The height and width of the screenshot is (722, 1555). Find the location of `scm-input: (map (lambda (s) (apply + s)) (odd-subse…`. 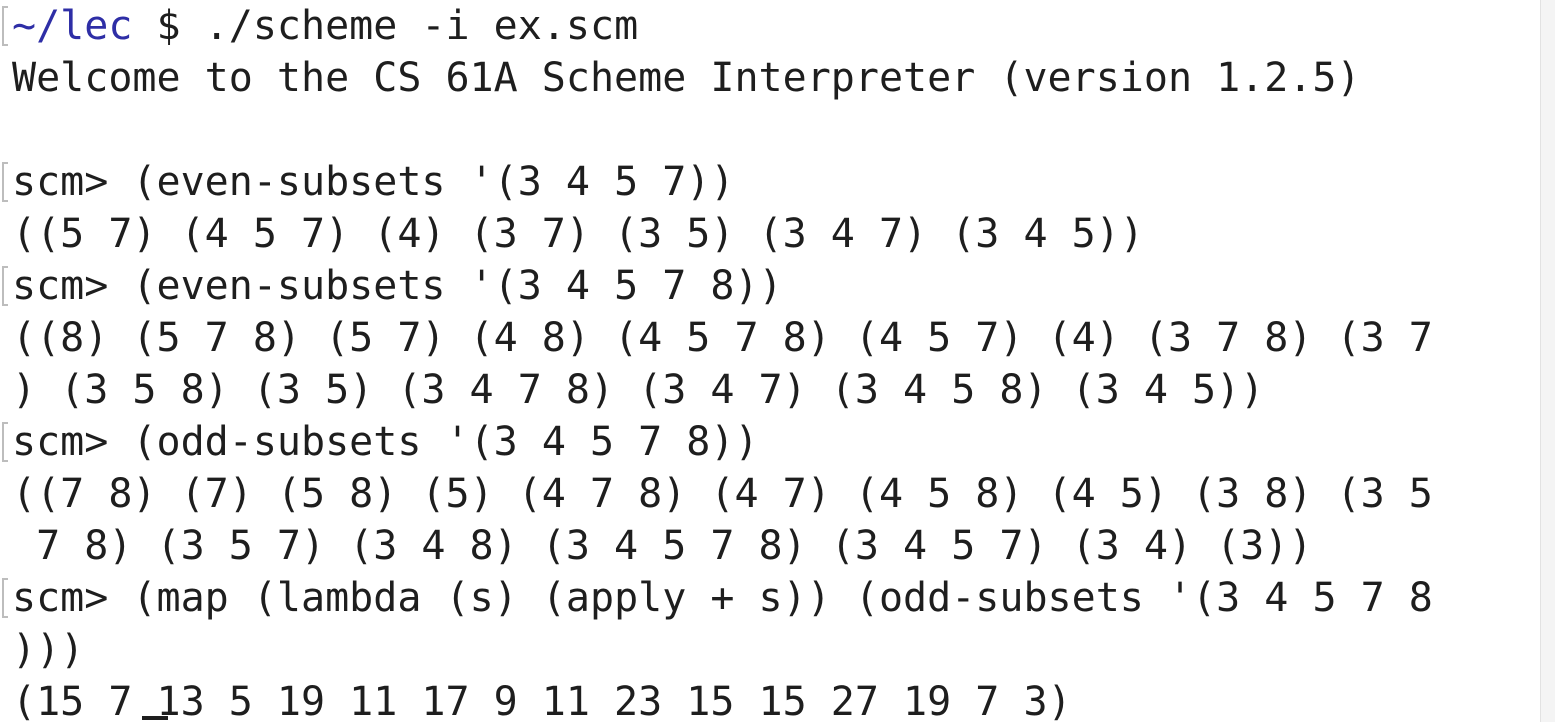

scm-input: (map (lambda (s) (apply + s)) (odd-subse… is located at coordinates (782, 598).